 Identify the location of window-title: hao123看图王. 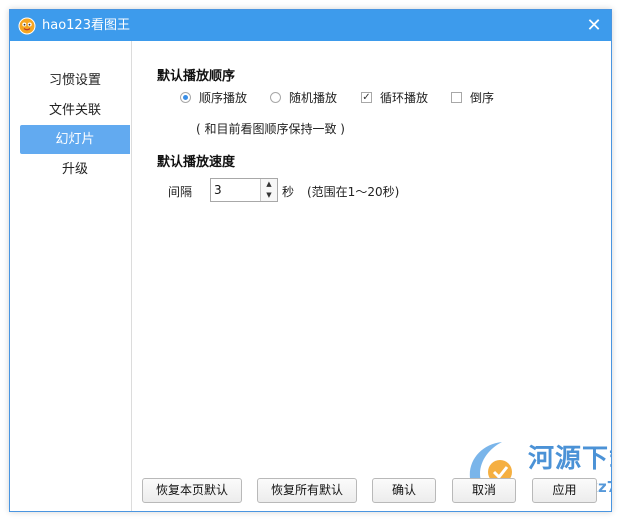
(86, 25).